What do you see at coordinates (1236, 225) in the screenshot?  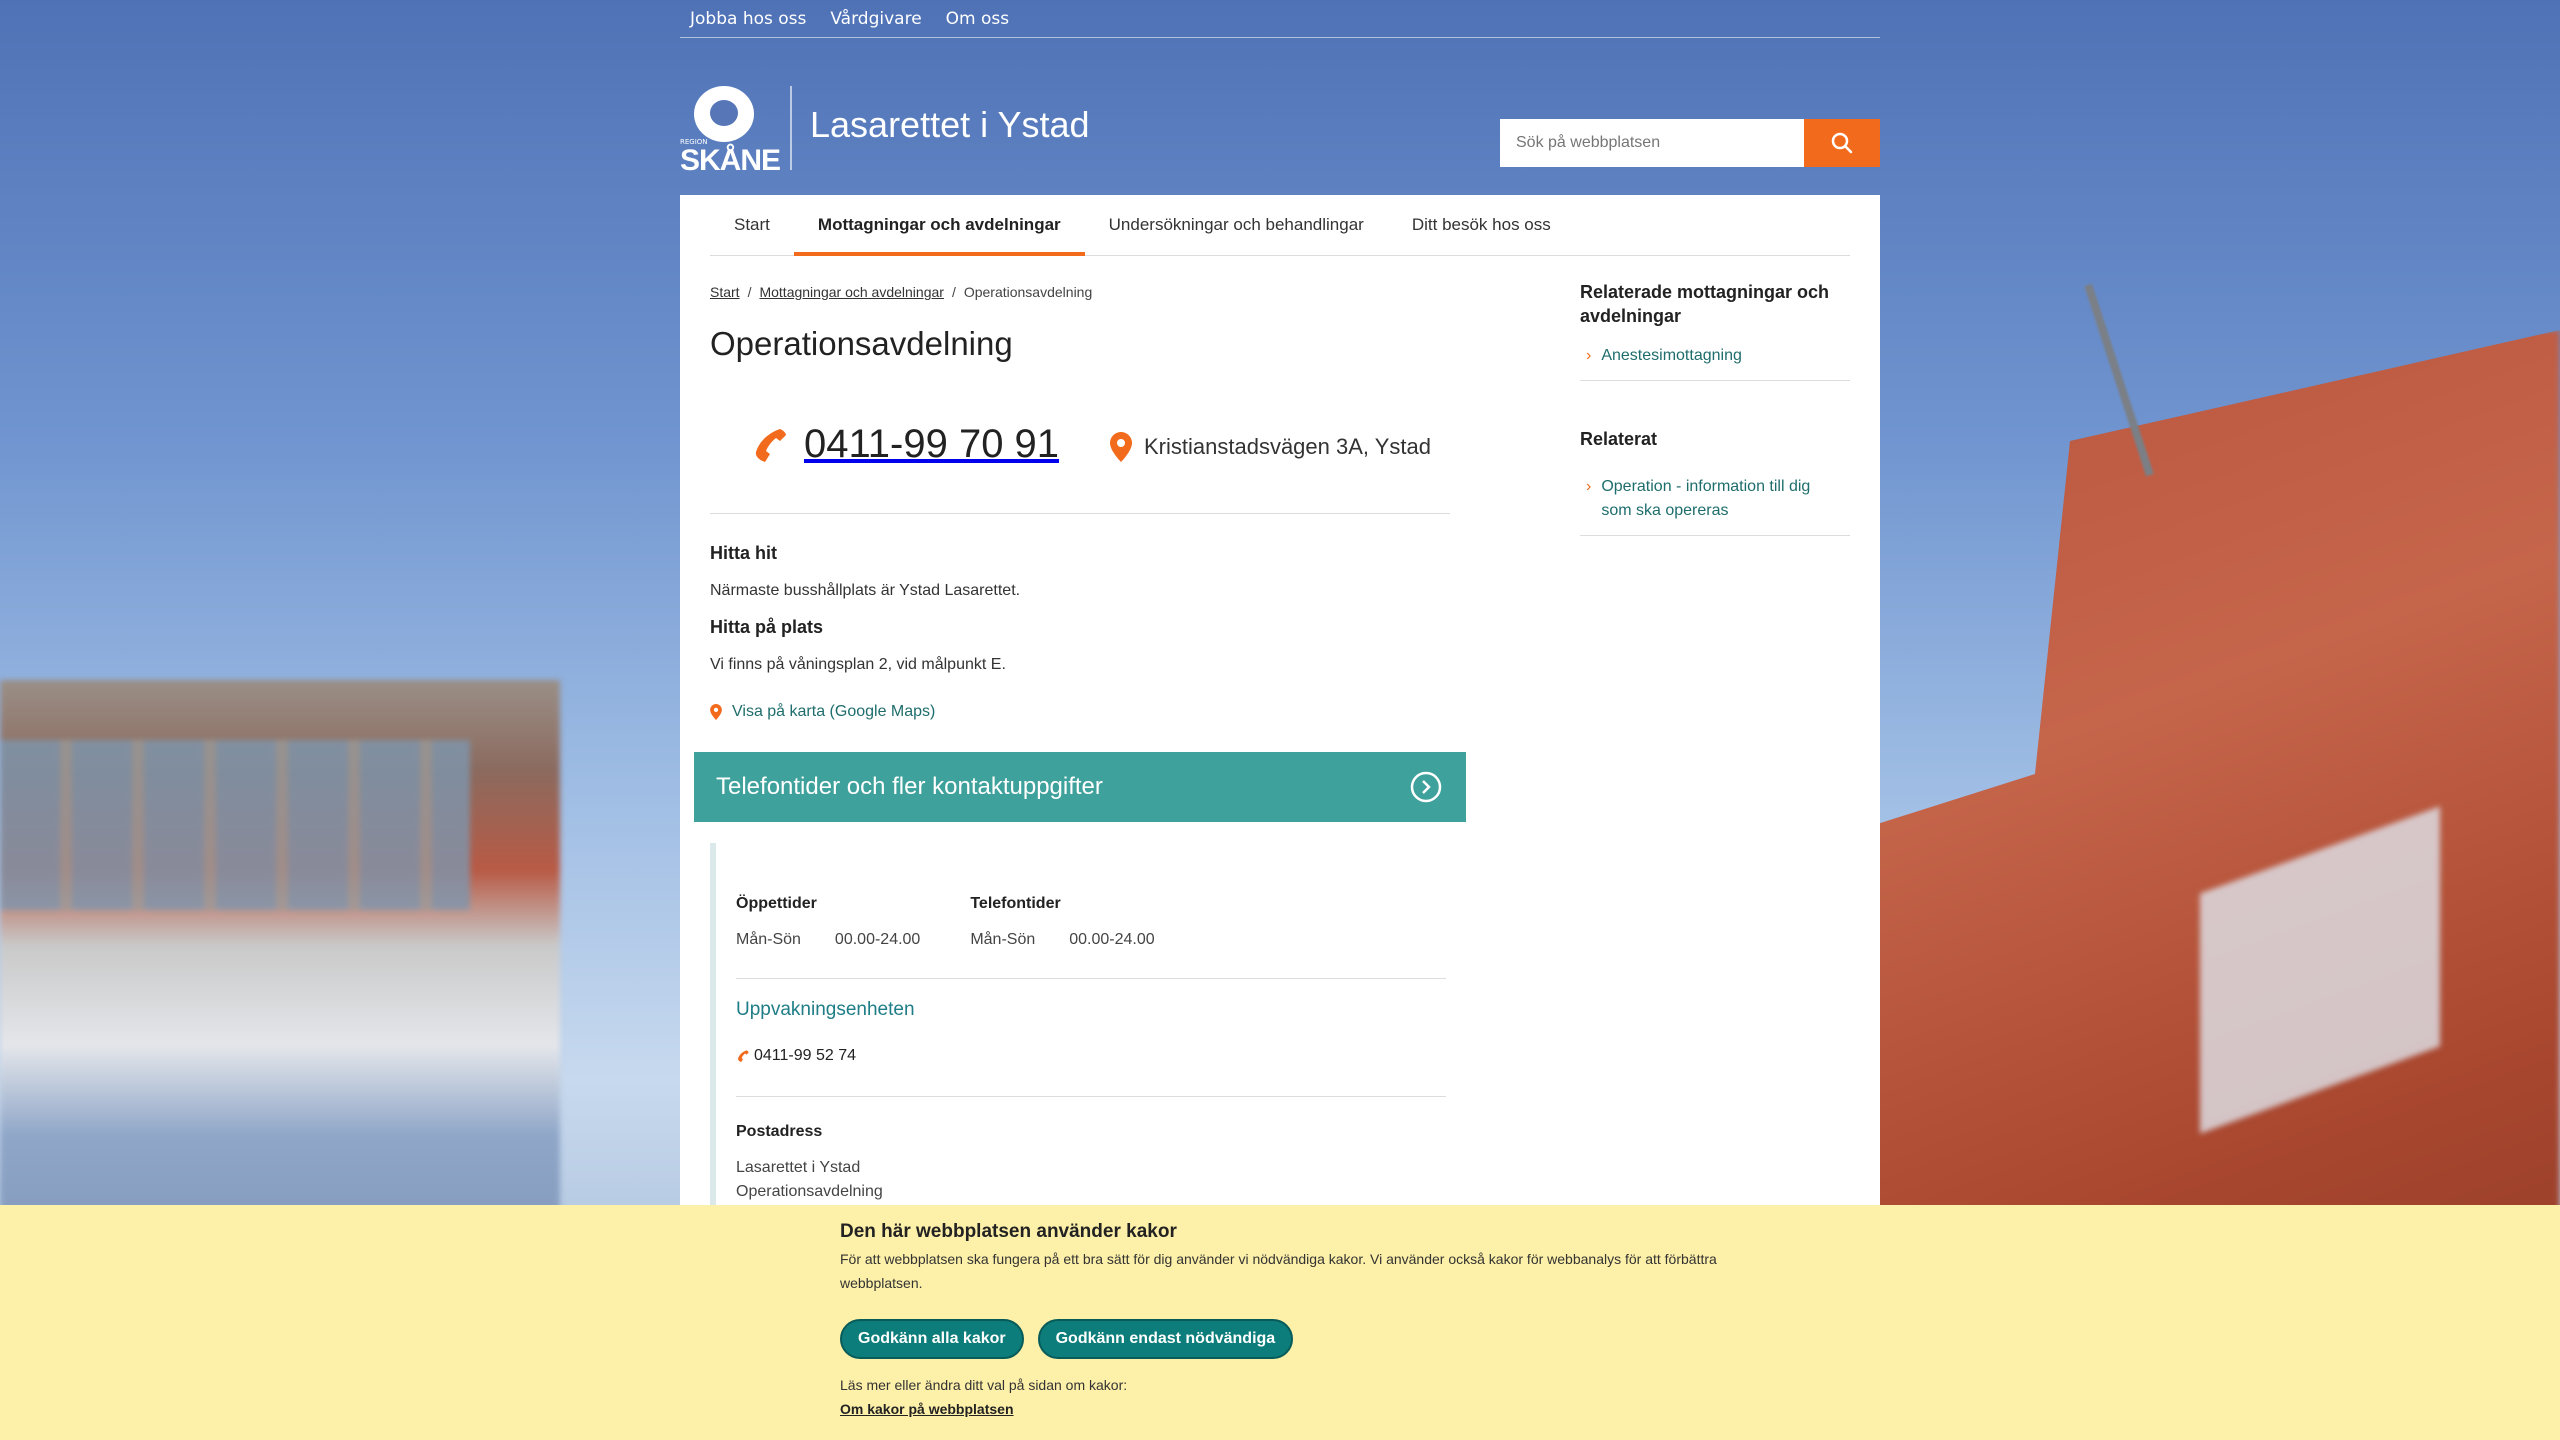 I see `tab-undersokningar: Undersökningar och behandlingar` at bounding box center [1236, 225].